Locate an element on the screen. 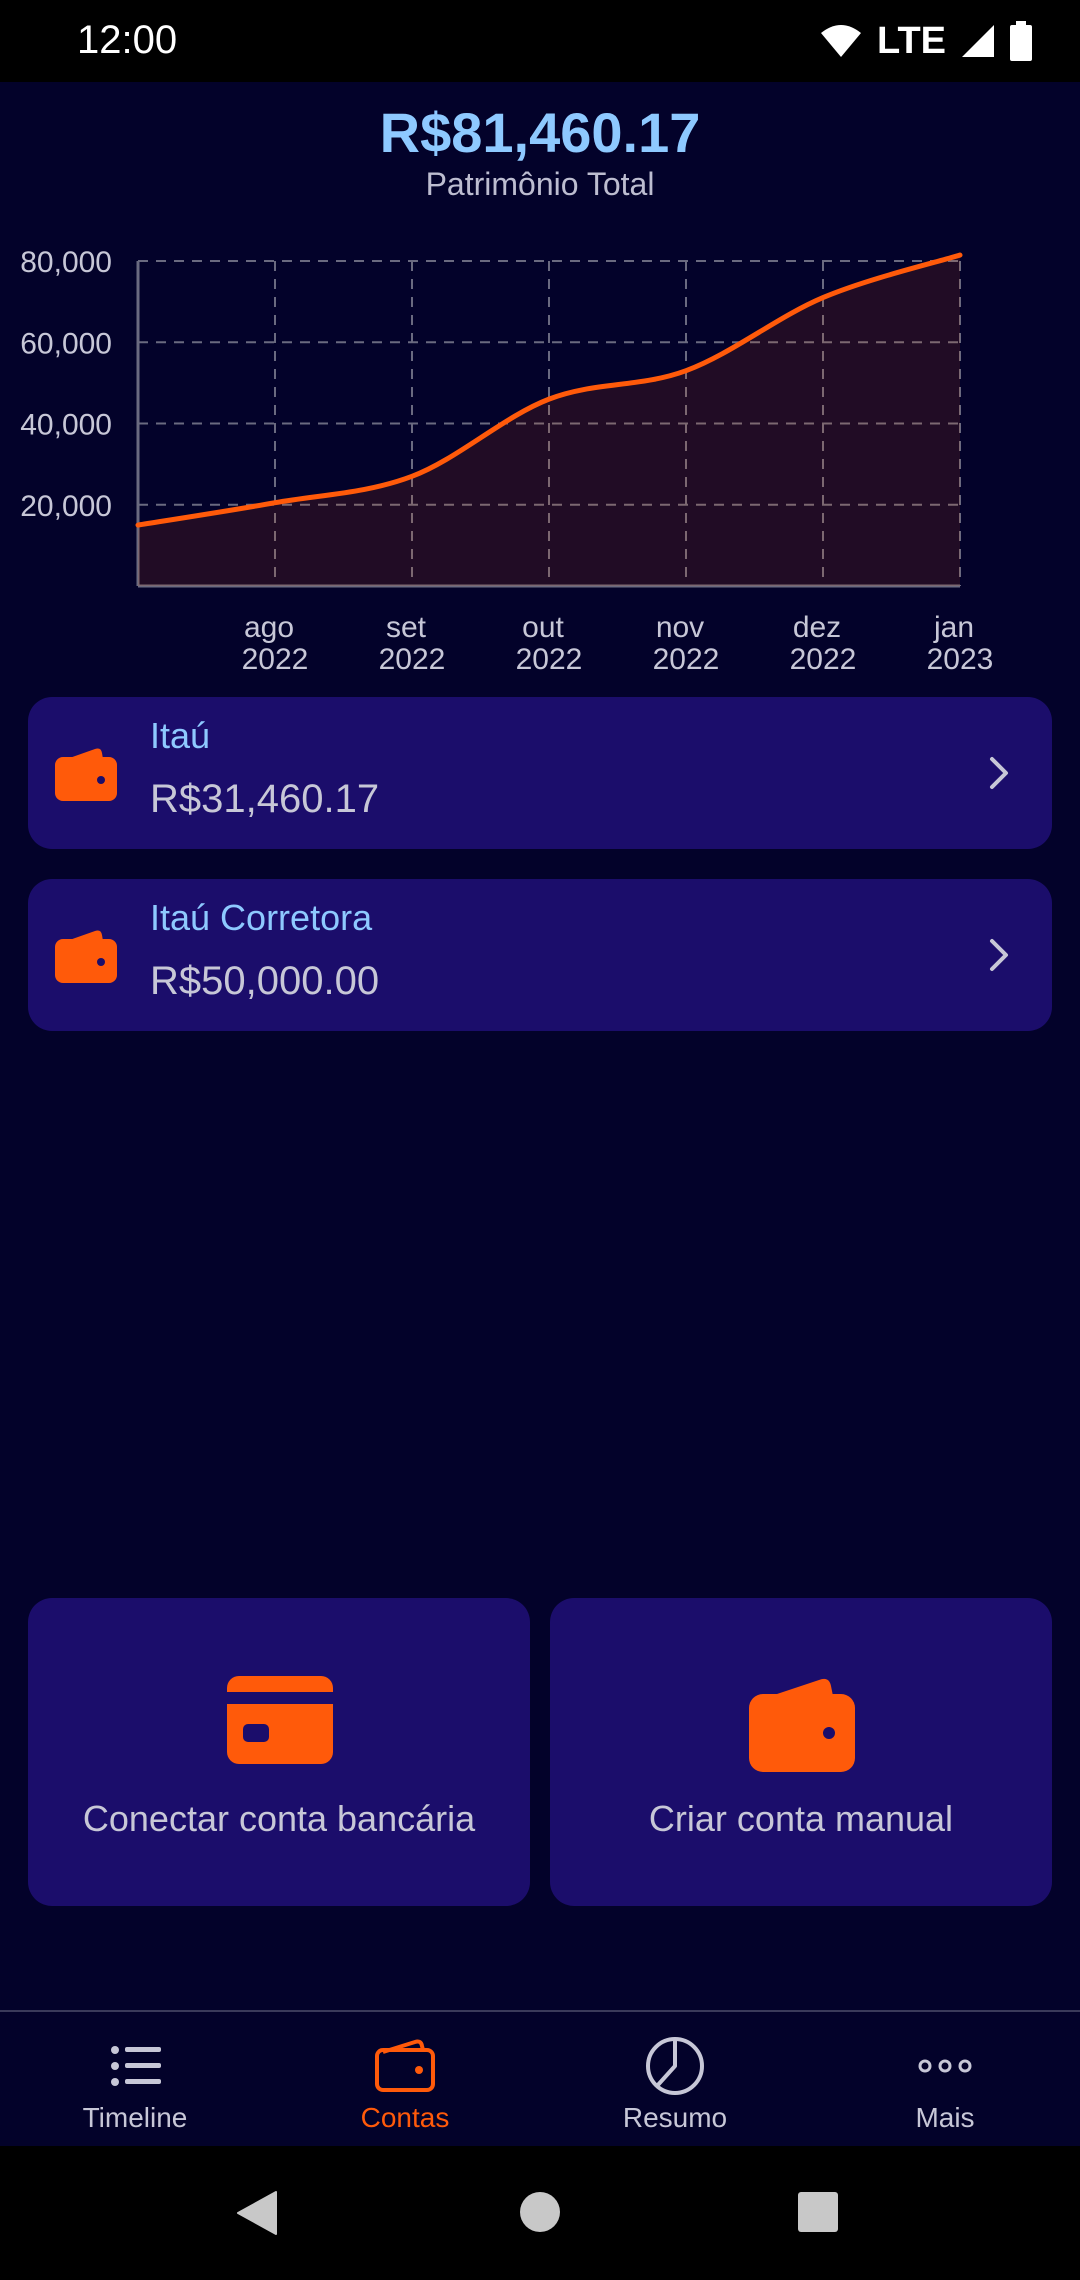 The image size is (1080, 2280). more-icon is located at coordinates (945, 2066).